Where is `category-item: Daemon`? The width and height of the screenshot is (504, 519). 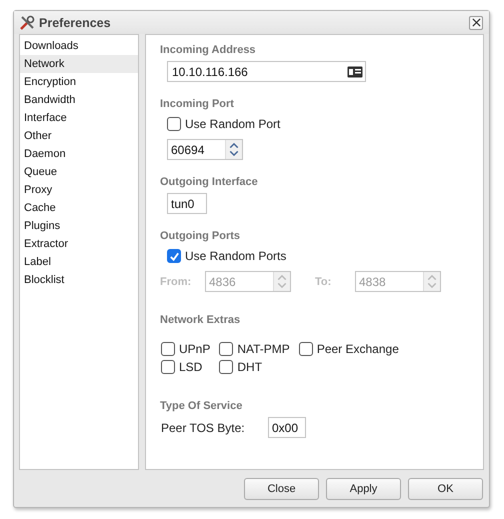 category-item: Daemon is located at coordinates (79, 154).